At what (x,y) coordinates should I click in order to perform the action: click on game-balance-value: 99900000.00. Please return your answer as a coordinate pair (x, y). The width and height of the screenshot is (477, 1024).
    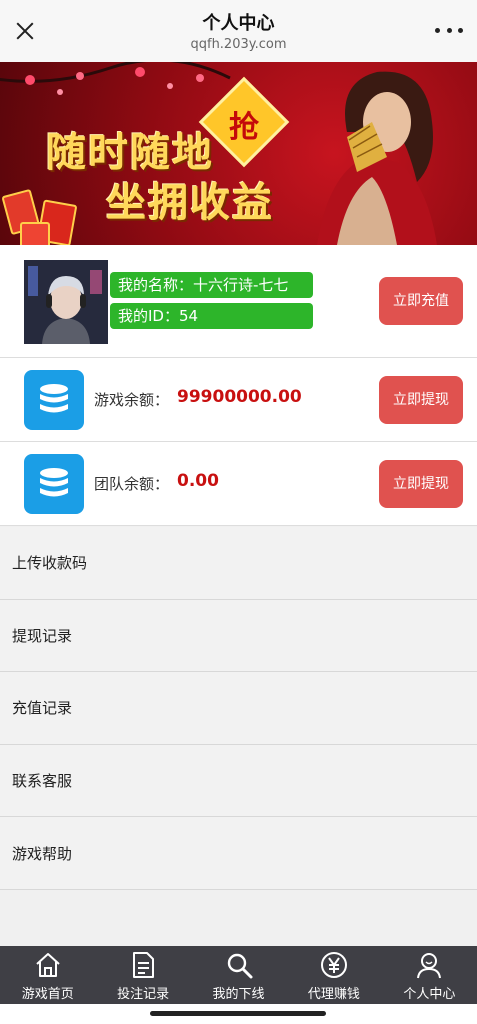
    Looking at the image, I should click on (239, 397).